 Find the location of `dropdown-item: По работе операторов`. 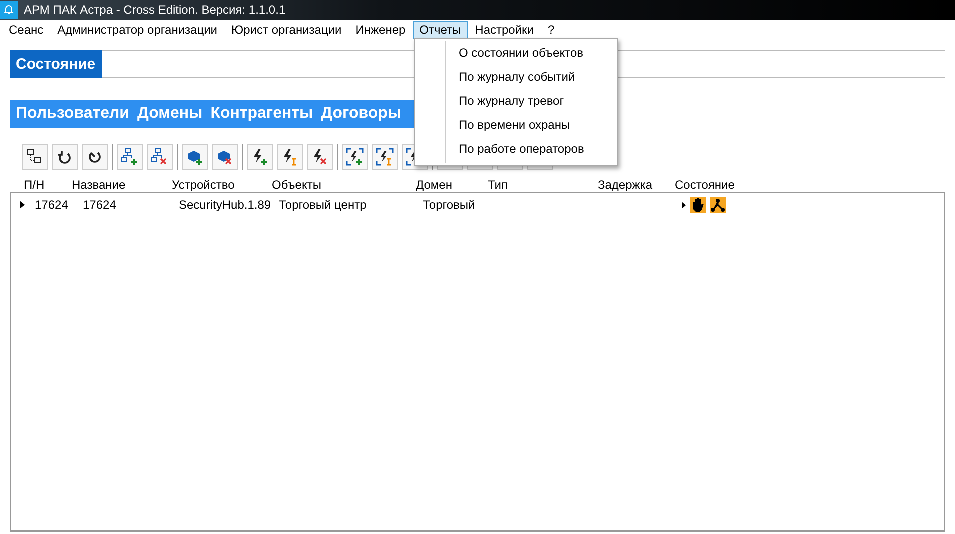

dropdown-item: По работе операторов is located at coordinates (516, 149).